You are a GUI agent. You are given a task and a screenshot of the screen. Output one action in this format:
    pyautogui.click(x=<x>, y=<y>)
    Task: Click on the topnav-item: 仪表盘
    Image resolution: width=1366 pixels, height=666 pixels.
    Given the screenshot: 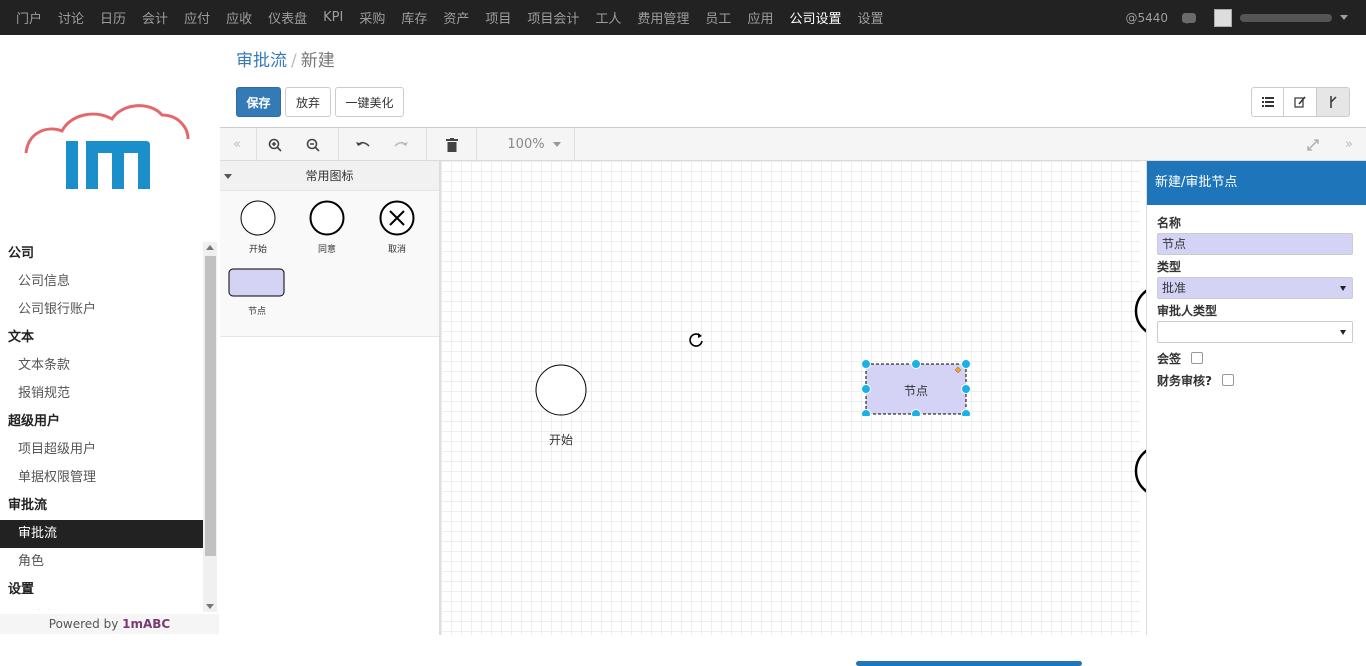 What is the action you would take?
    pyautogui.click(x=287, y=17)
    